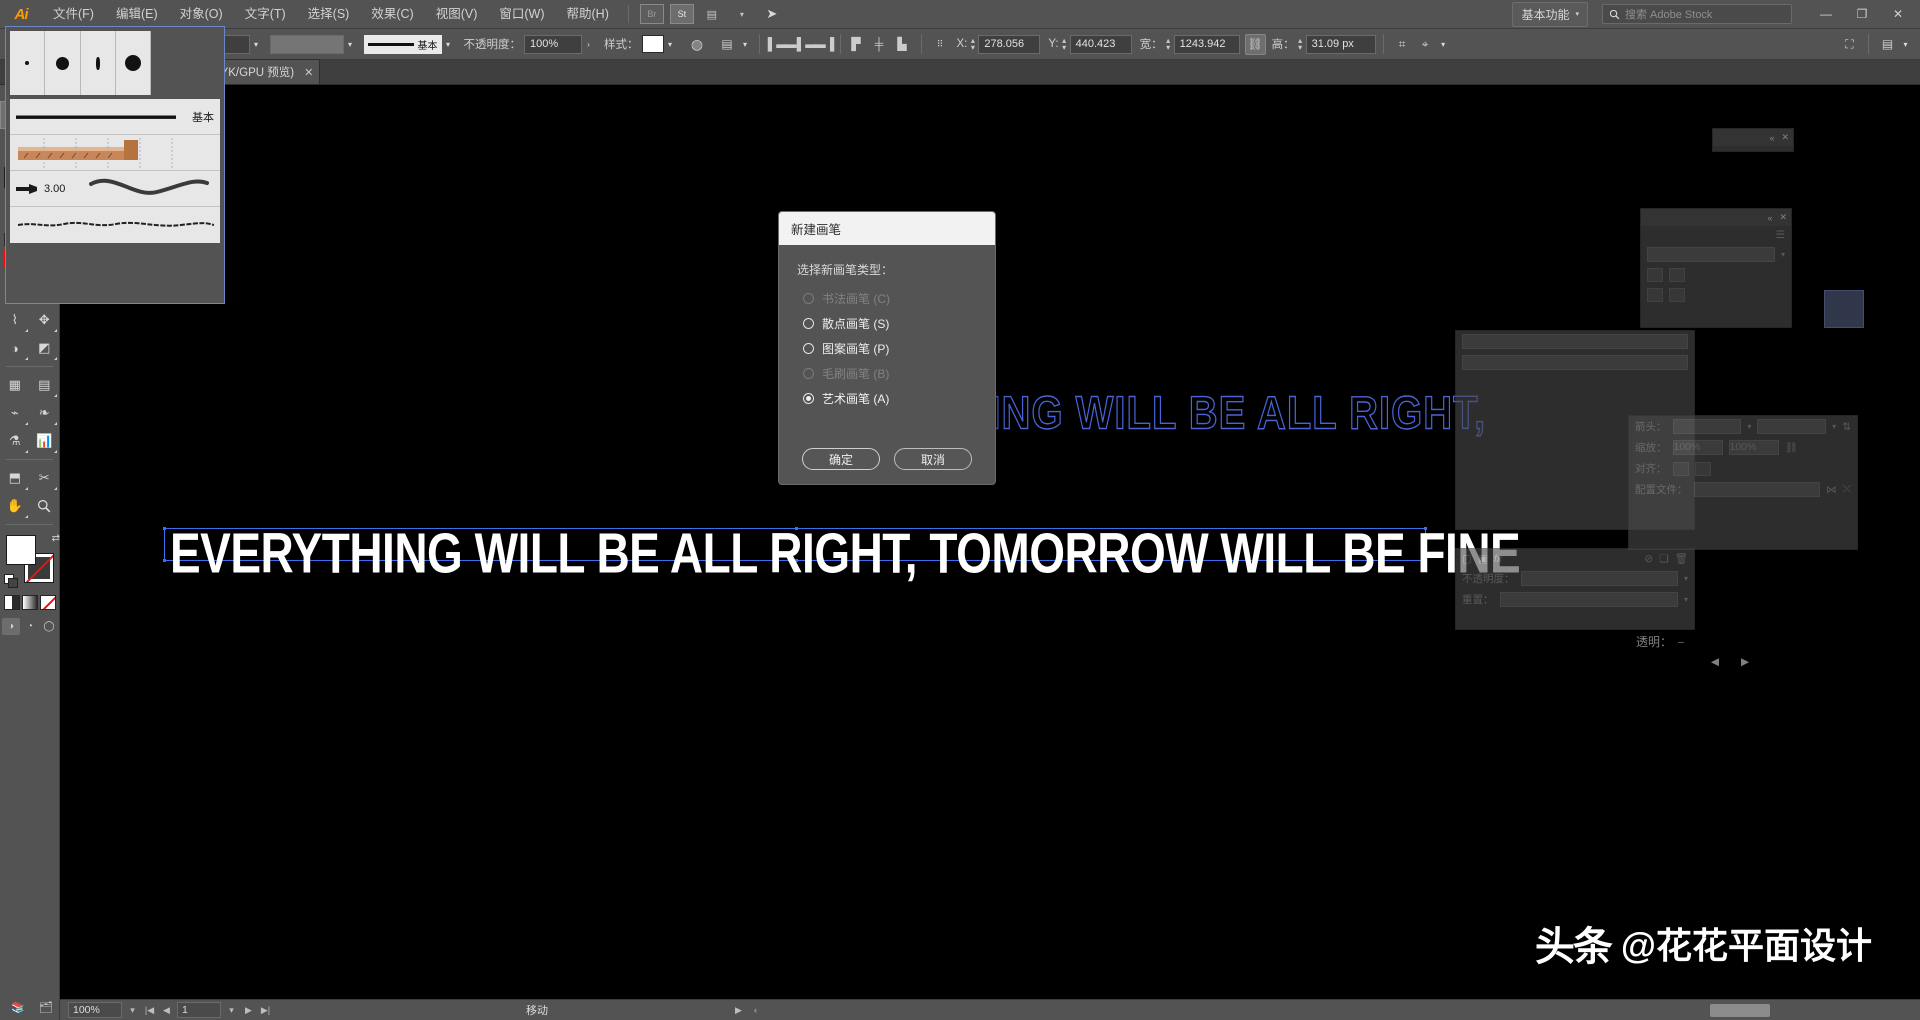 This screenshot has width=1920, height=1020. Describe the element at coordinates (45, 320) in the screenshot. I see `free-transform-tool: ✥` at that location.